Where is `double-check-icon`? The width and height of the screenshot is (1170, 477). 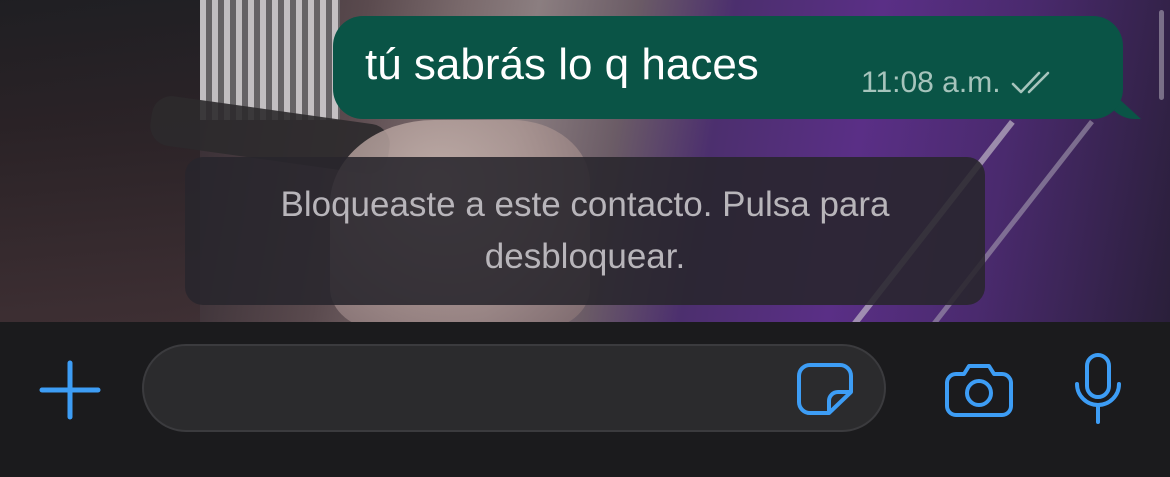 double-check-icon is located at coordinates (1034, 83).